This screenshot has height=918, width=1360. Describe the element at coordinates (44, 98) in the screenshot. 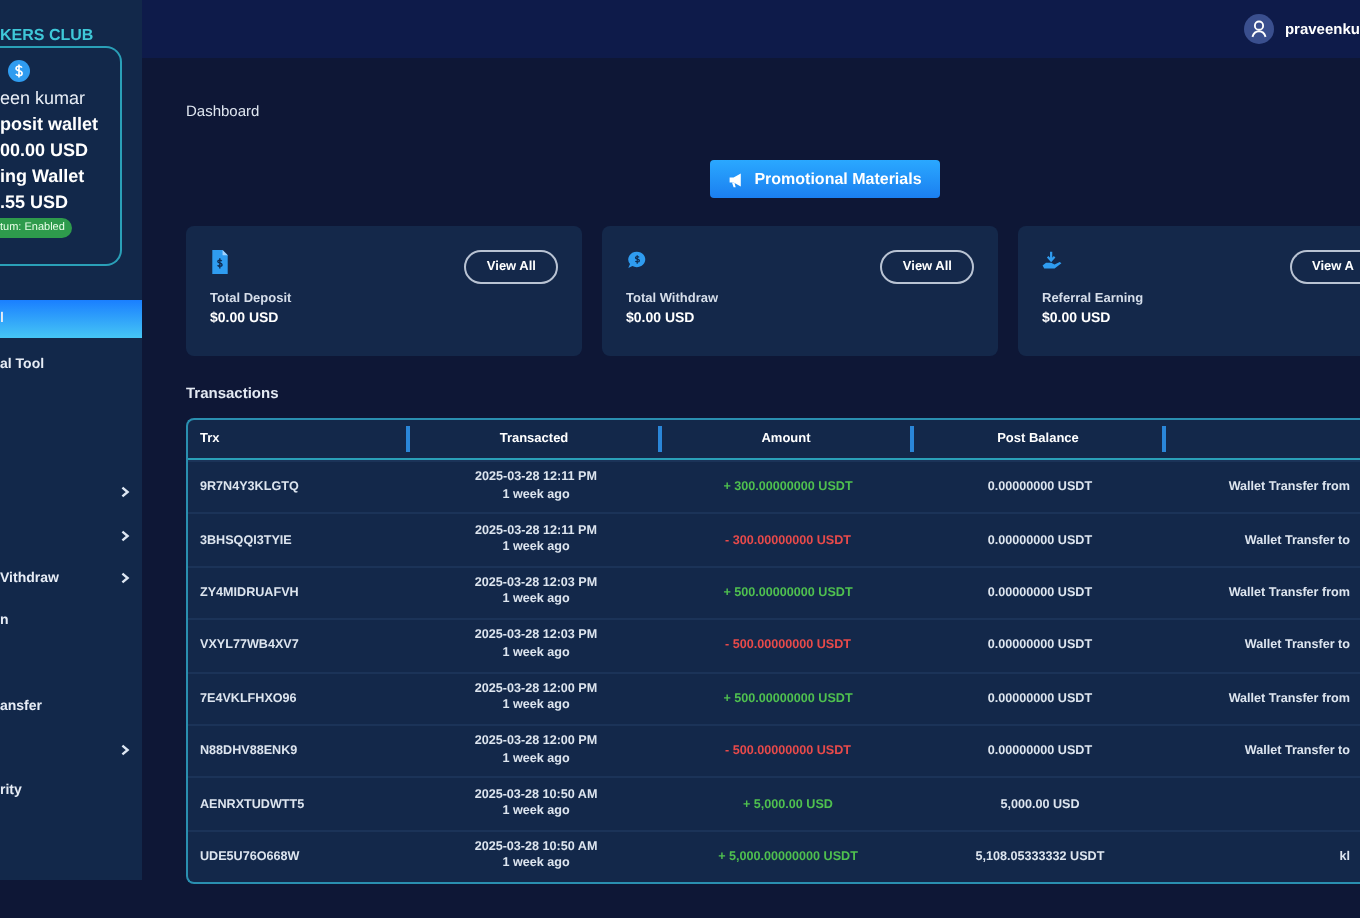

I see `user-name: een kumar` at that location.